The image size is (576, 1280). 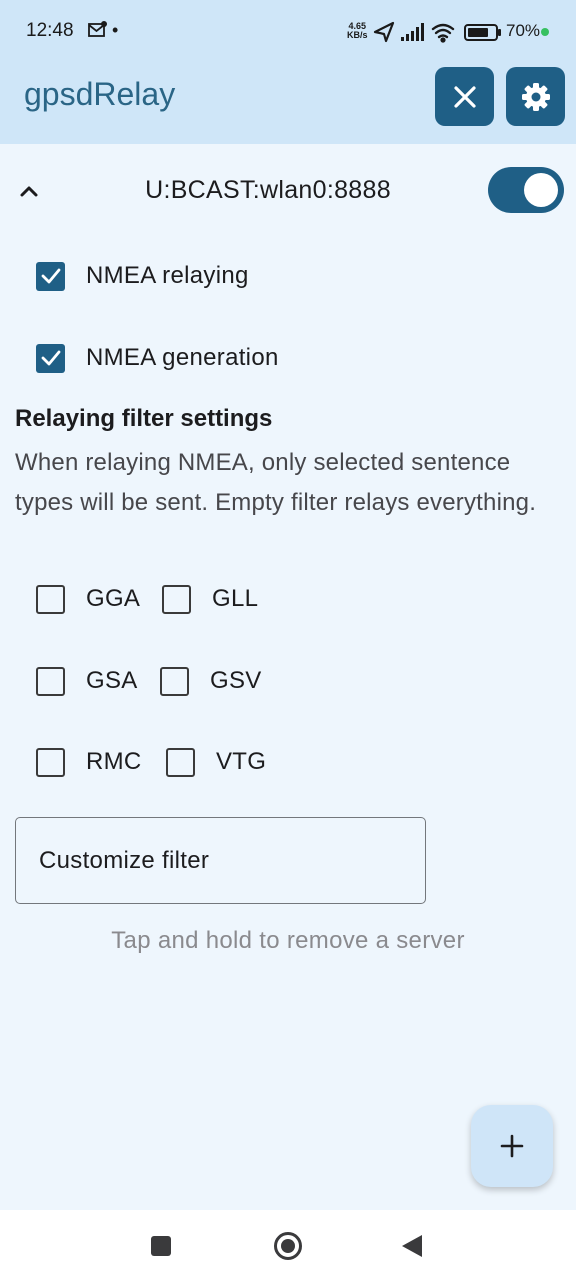 What do you see at coordinates (523, 30) in the screenshot?
I see `battery-percent: 70%` at bounding box center [523, 30].